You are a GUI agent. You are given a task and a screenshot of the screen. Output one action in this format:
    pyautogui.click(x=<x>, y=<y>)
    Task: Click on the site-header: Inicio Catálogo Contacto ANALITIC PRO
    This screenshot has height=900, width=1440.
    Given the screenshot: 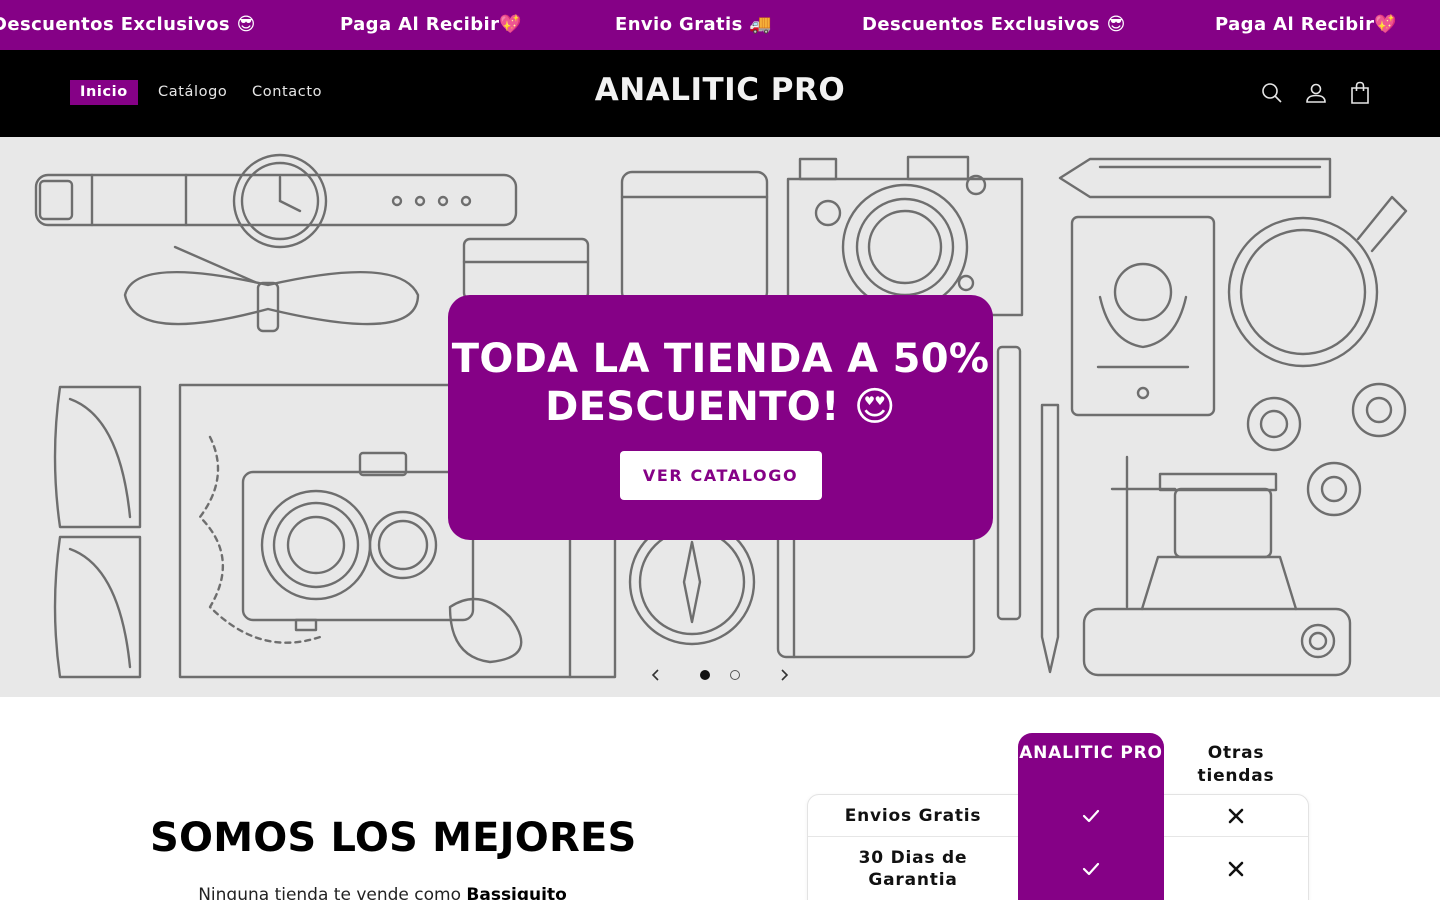 What is the action you would take?
    pyautogui.click(x=720, y=93)
    